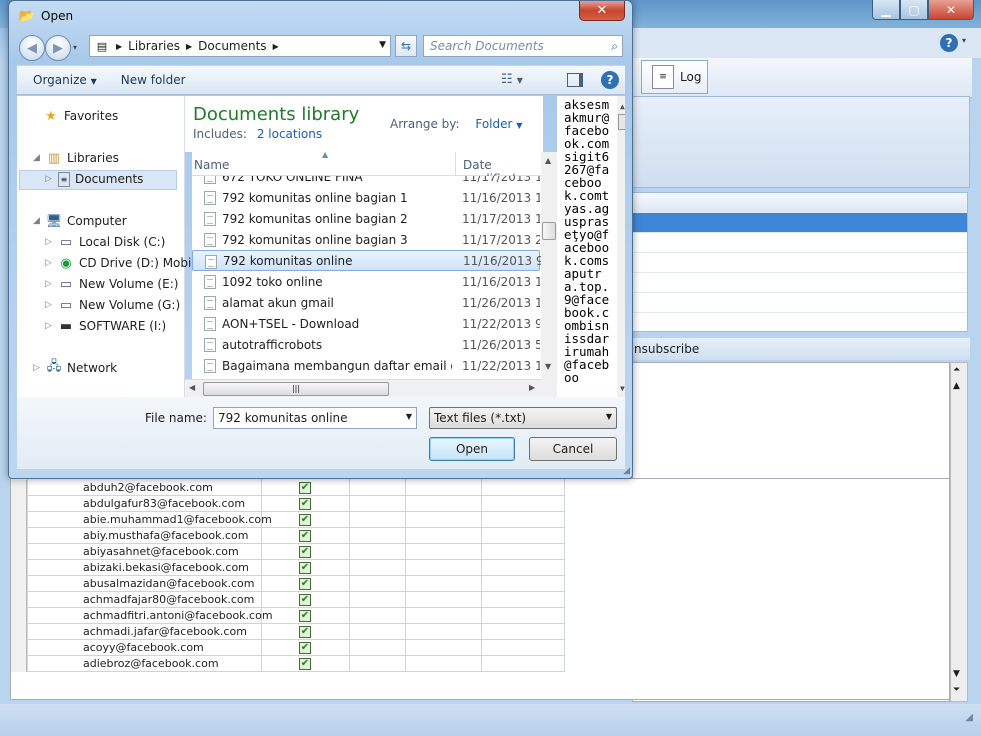 This screenshot has height=736, width=981. Describe the element at coordinates (288, 520) in the screenshot. I see `table-row: abie.muhammad1@facebook.com ✔` at that location.